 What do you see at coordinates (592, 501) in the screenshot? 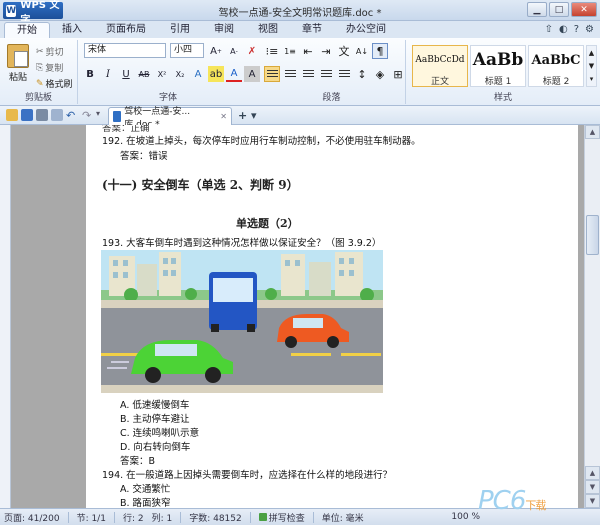
I see `scroll-down-arrow-icon: ▼` at bounding box center [592, 501].